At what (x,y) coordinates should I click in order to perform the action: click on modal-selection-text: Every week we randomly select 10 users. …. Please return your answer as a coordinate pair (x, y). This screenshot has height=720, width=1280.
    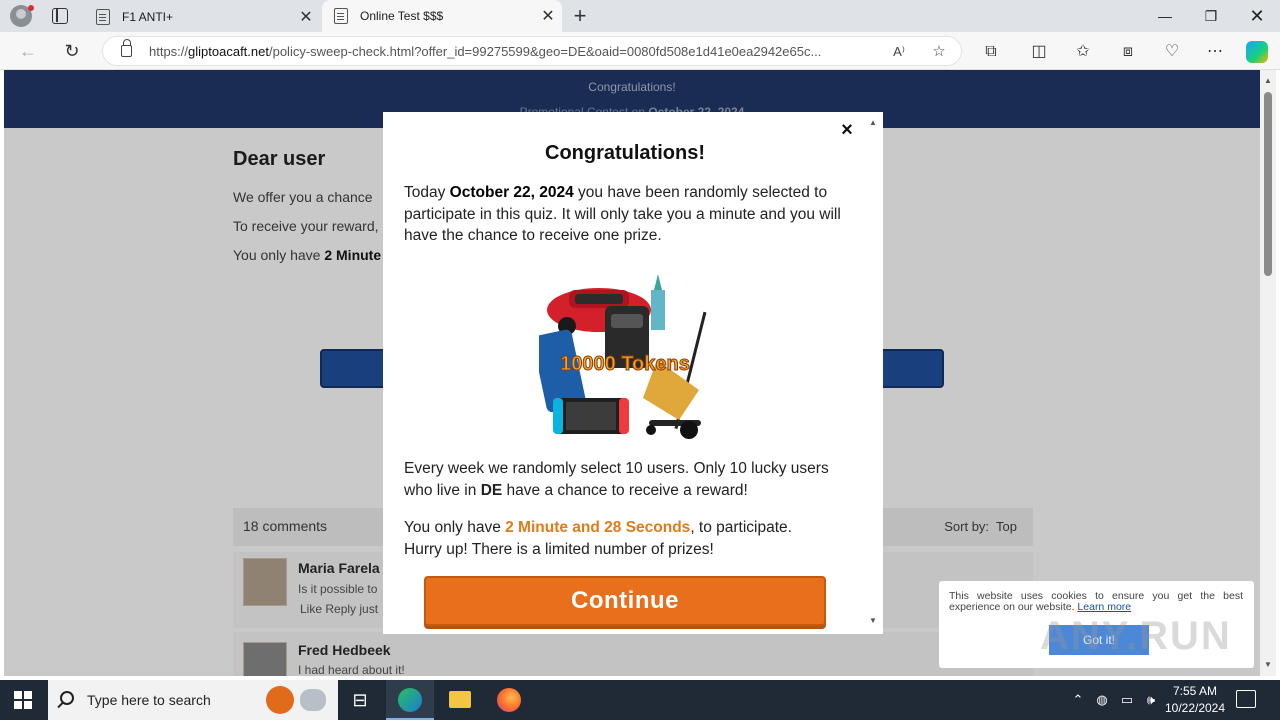
    Looking at the image, I should click on (624, 479).